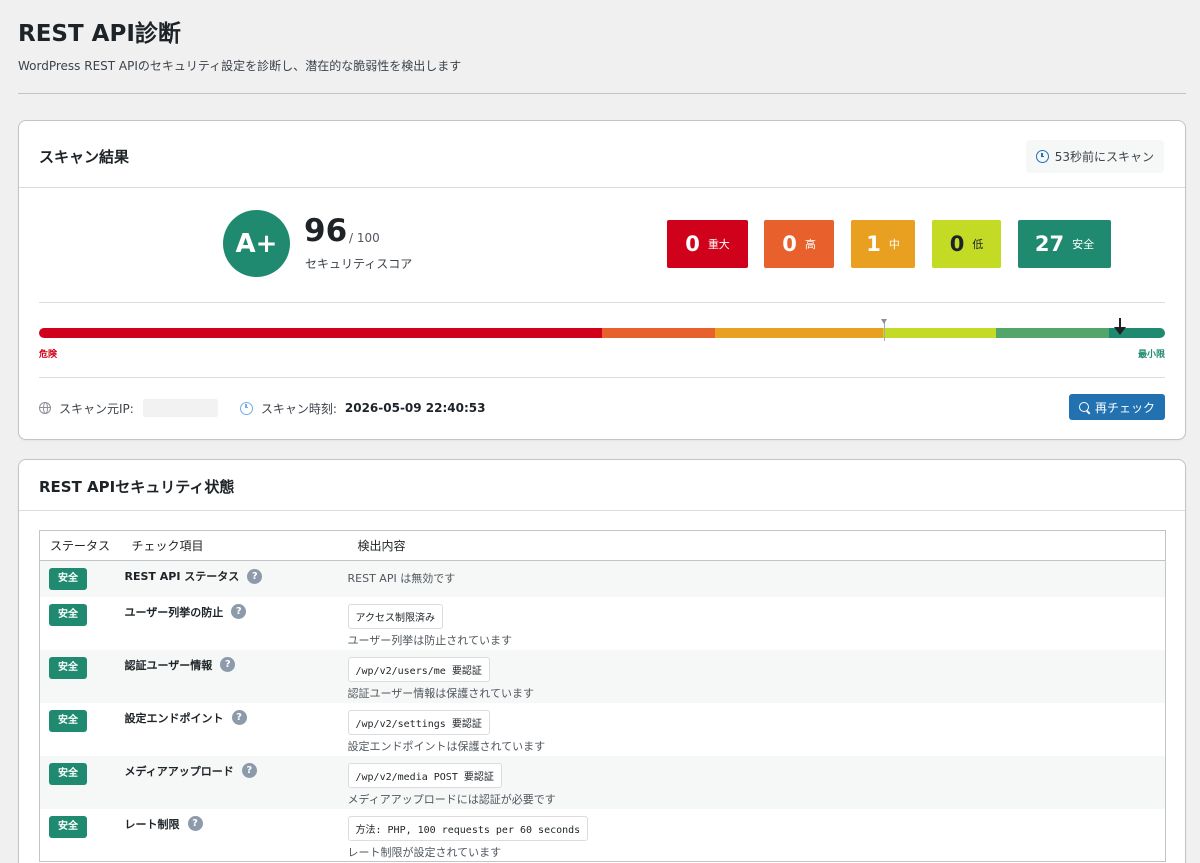 This screenshot has width=1200, height=863. I want to click on check-name: REST API ステータス?, so click(194, 576).